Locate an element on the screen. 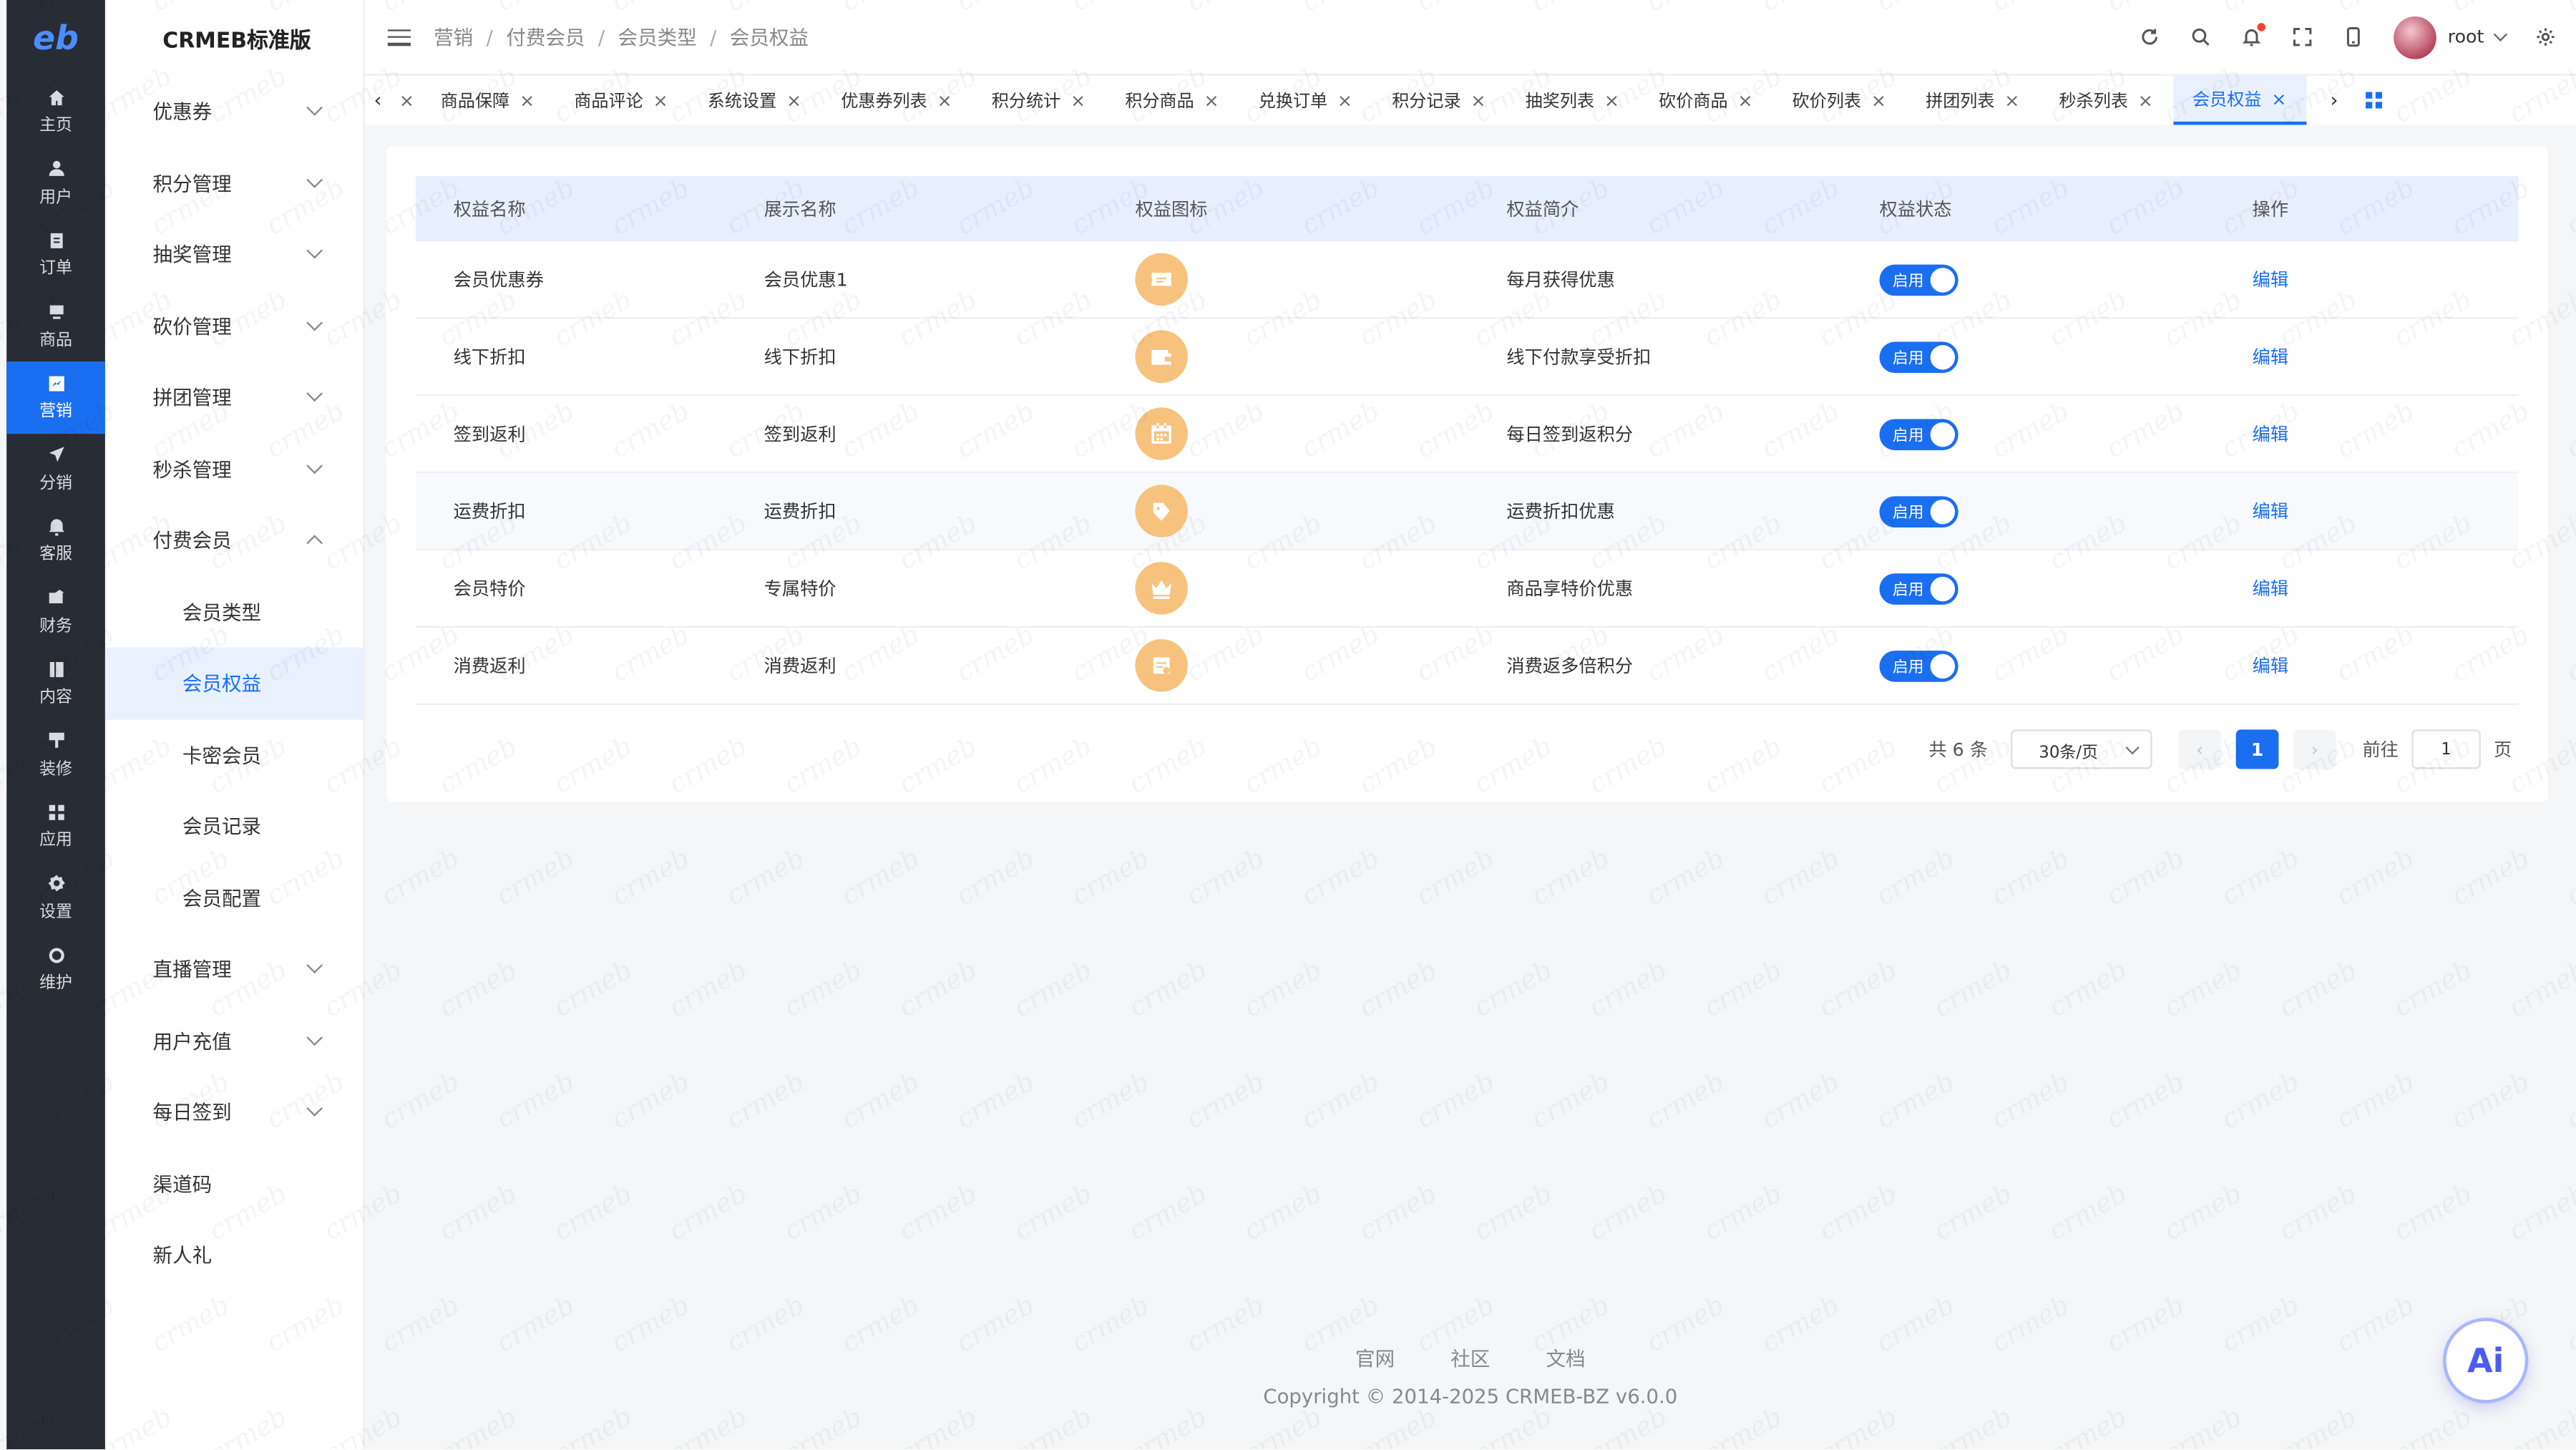  user-name: root is located at coordinates (2466, 37).